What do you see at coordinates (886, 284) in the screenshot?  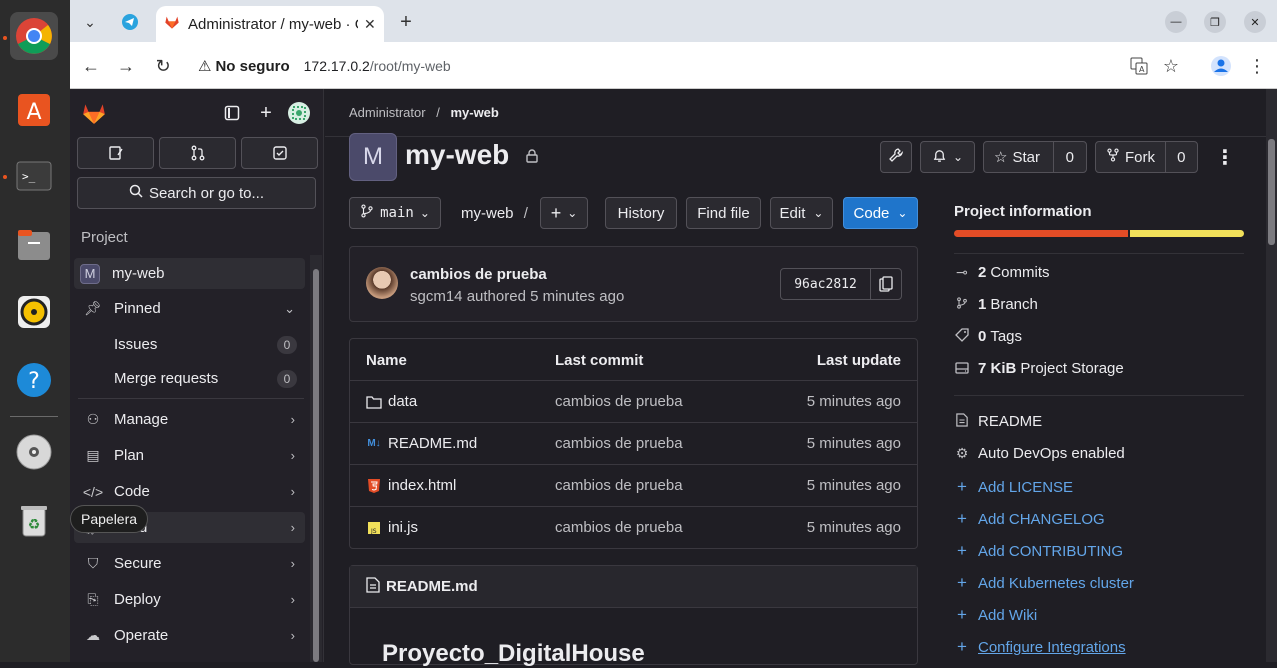 I see `copy-icon` at bounding box center [886, 284].